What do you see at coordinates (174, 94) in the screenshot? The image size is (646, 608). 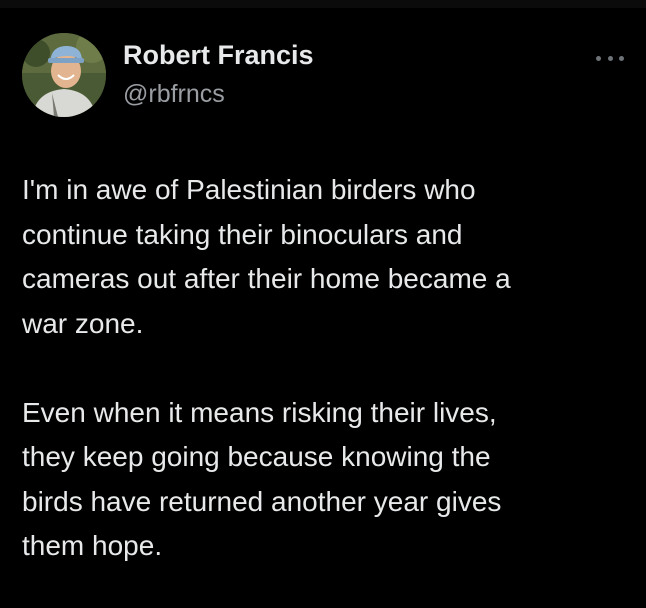 I see `author-handle: @rbfrncs` at bounding box center [174, 94].